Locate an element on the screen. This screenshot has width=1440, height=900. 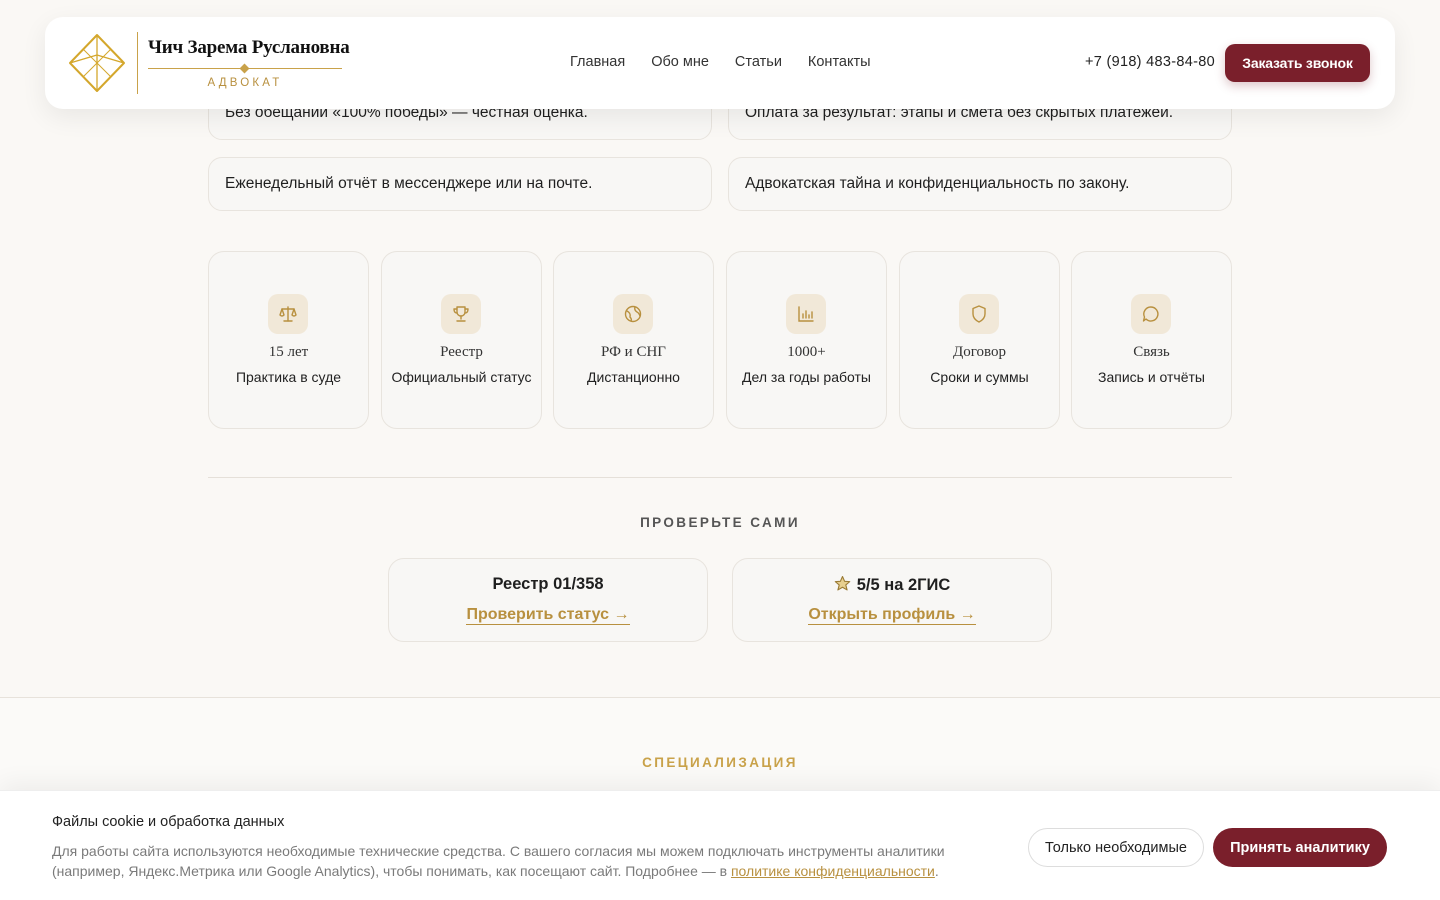
cookie-title: Файлы cookie и обработка данных is located at coordinates (168, 822).